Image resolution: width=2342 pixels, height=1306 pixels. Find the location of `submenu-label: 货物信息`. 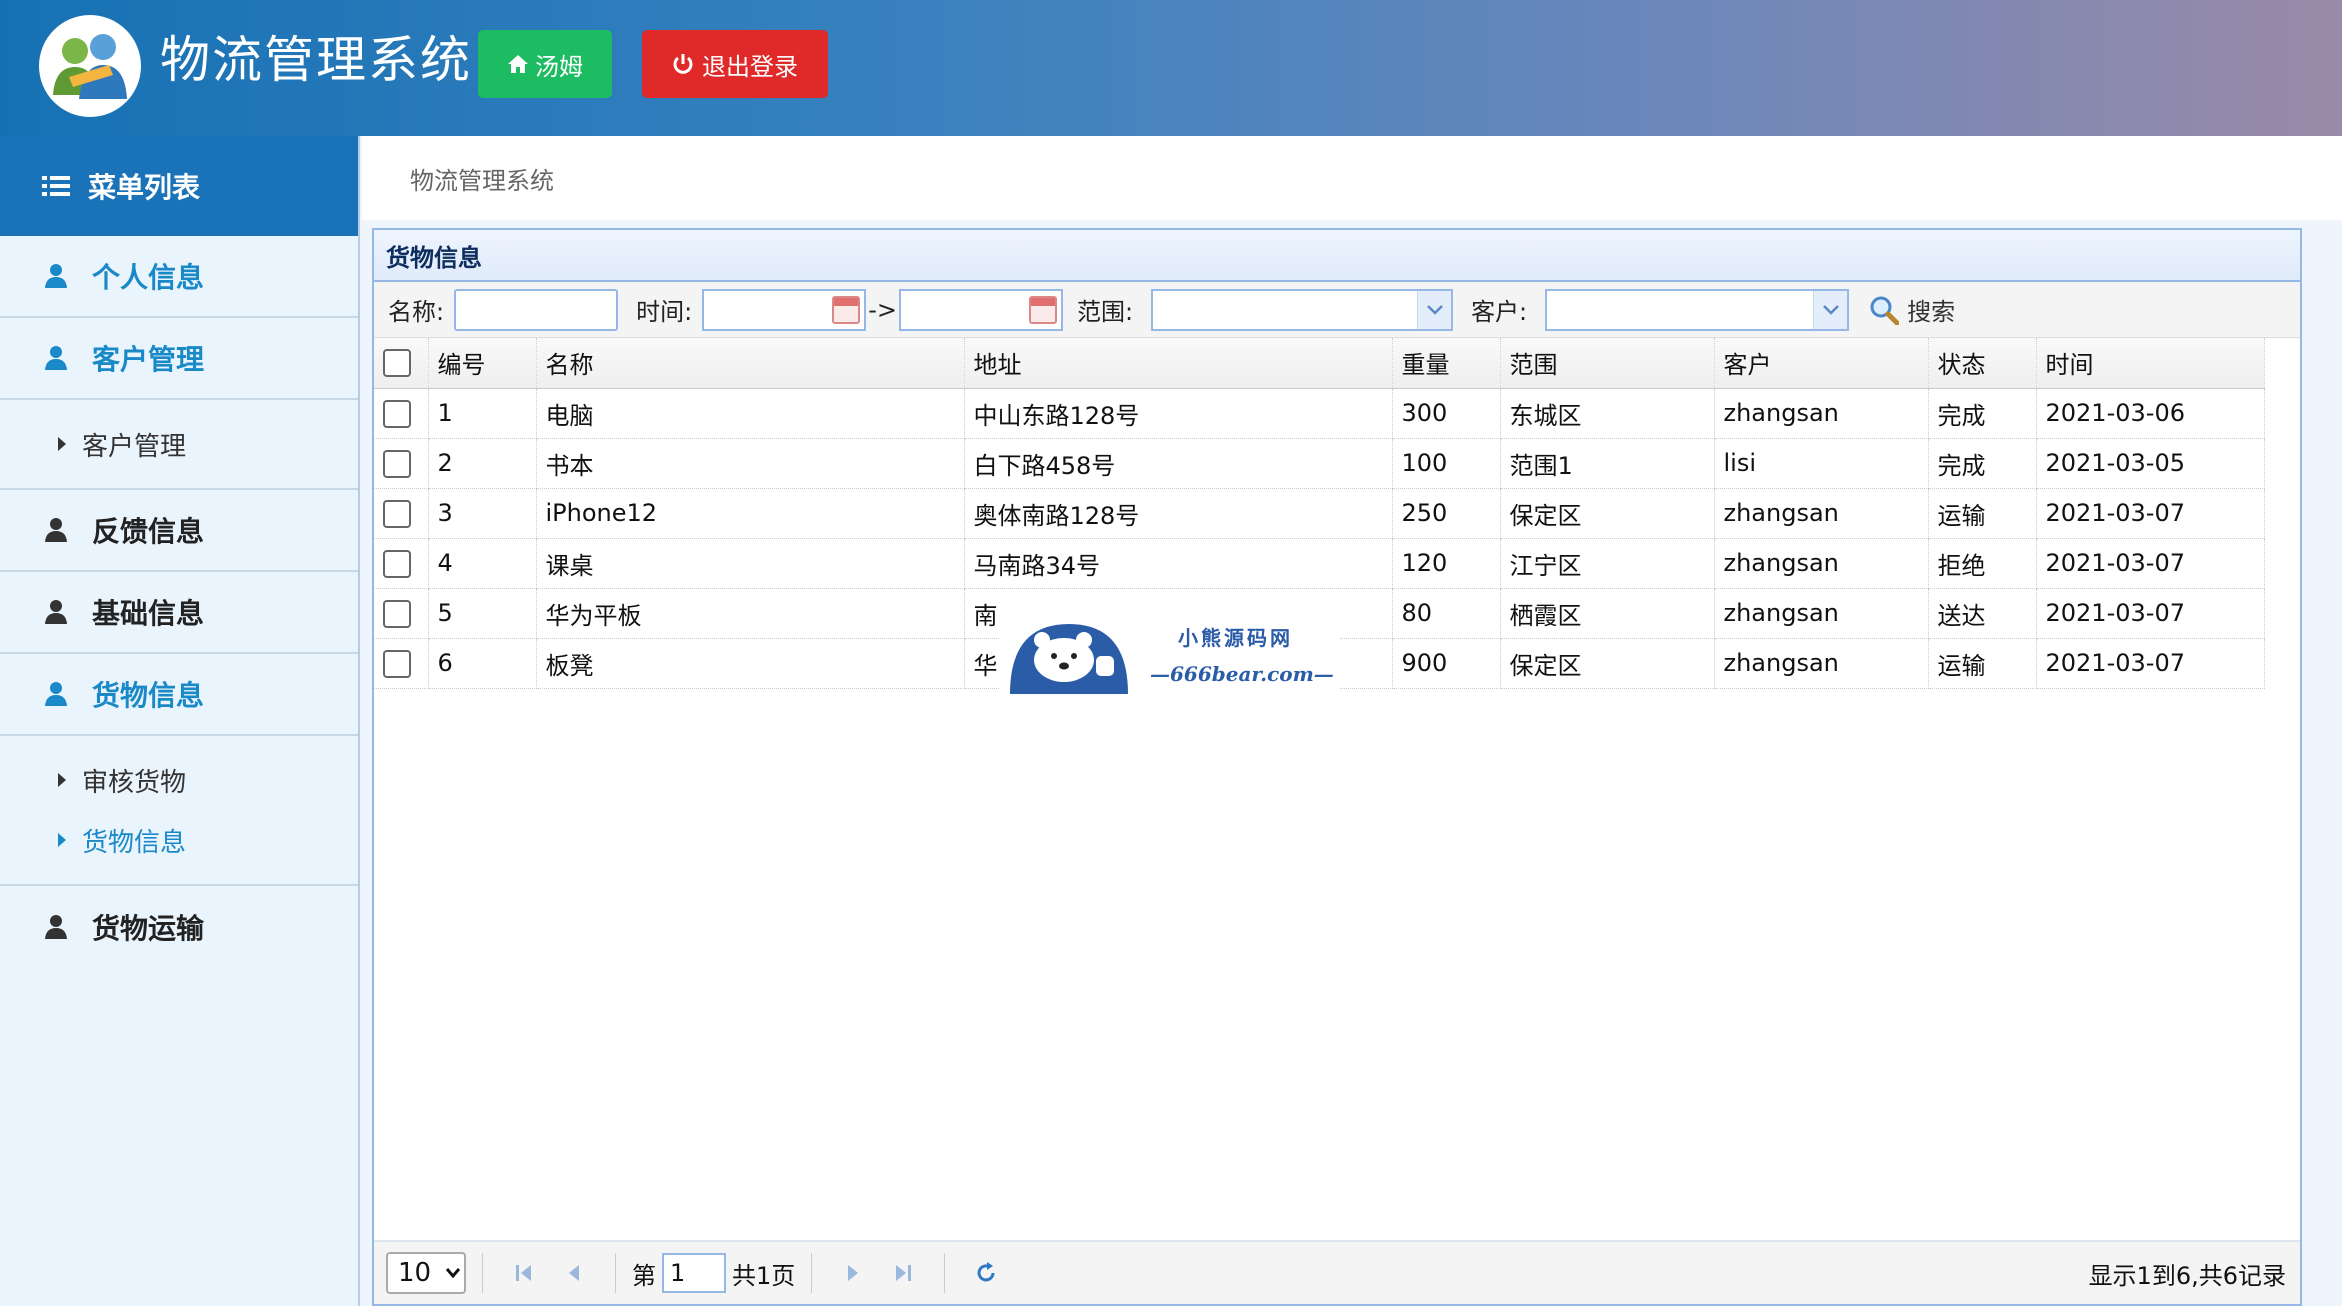

submenu-label: 货物信息 is located at coordinates (134, 842).